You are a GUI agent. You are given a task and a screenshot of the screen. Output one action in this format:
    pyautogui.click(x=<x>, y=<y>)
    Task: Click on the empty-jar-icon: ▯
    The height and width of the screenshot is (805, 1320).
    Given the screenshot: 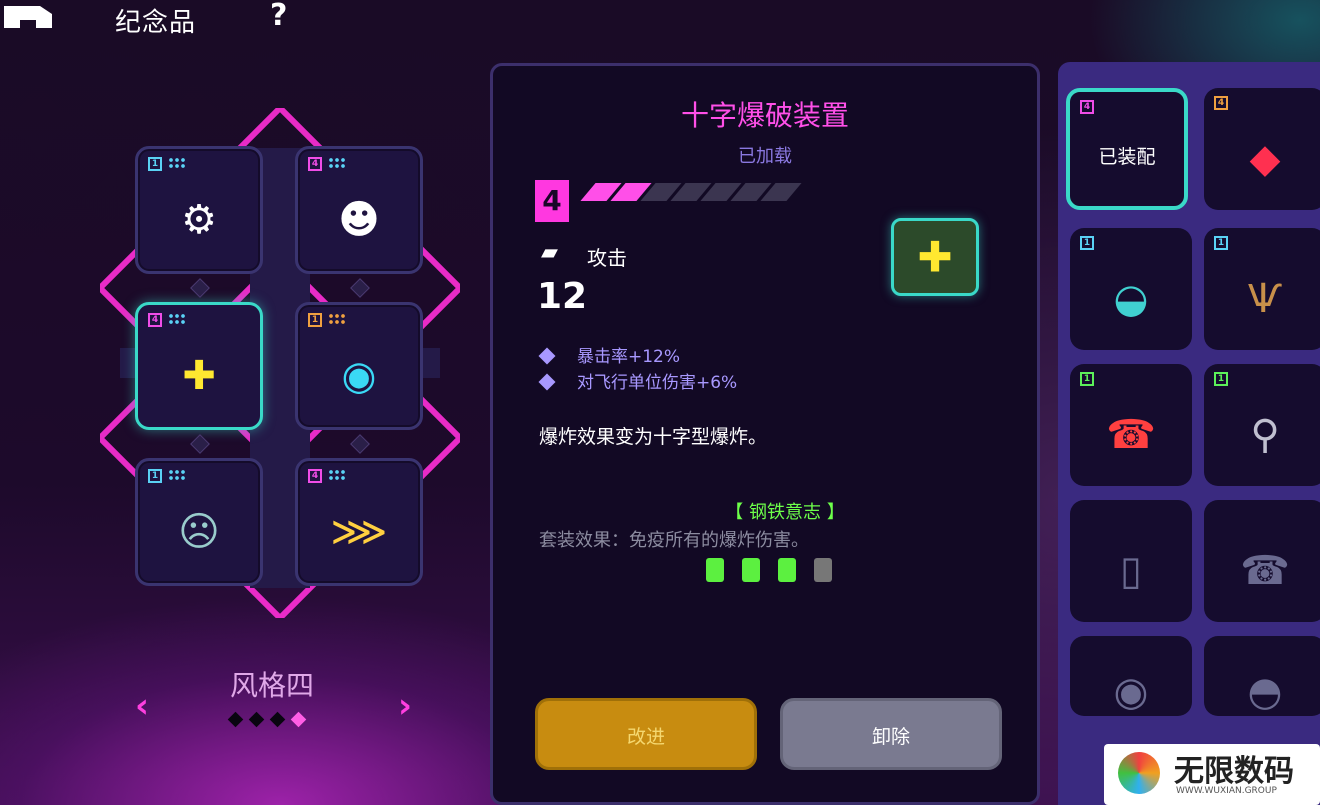 What is the action you would take?
    pyautogui.click(x=1131, y=570)
    